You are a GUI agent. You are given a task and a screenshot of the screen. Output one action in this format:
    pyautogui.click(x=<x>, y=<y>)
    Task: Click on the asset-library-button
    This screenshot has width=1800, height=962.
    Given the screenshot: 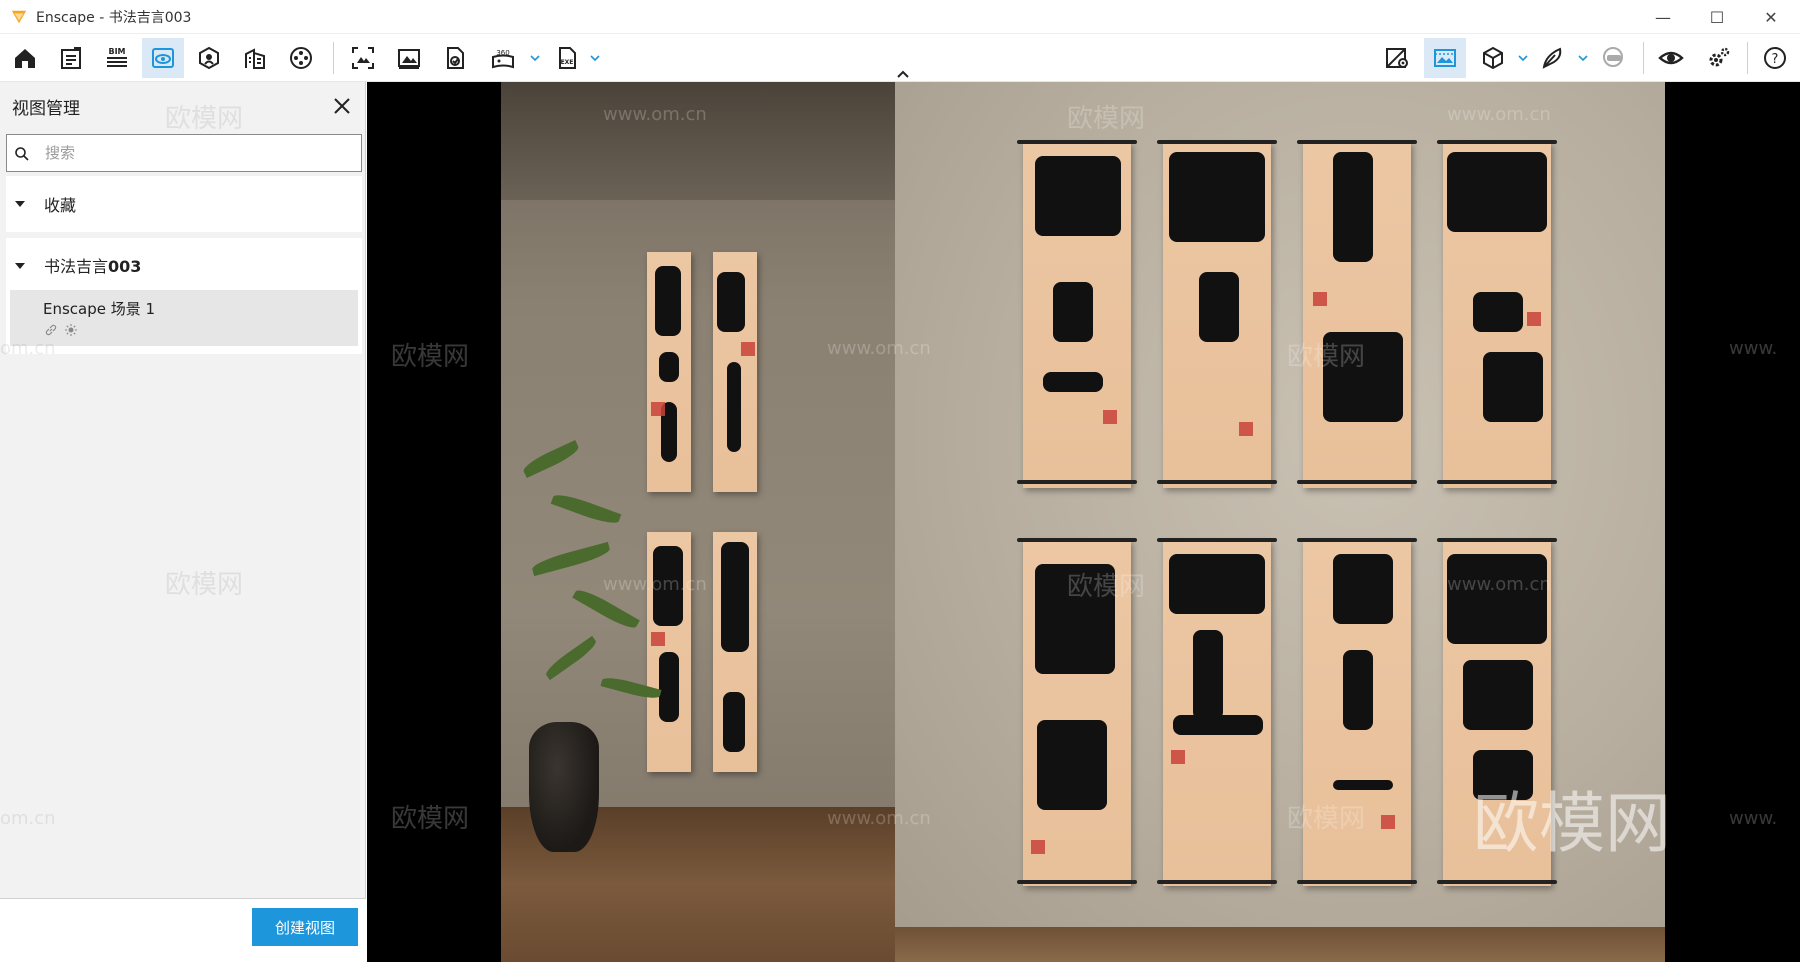 What is the action you would take?
    pyautogui.click(x=209, y=58)
    